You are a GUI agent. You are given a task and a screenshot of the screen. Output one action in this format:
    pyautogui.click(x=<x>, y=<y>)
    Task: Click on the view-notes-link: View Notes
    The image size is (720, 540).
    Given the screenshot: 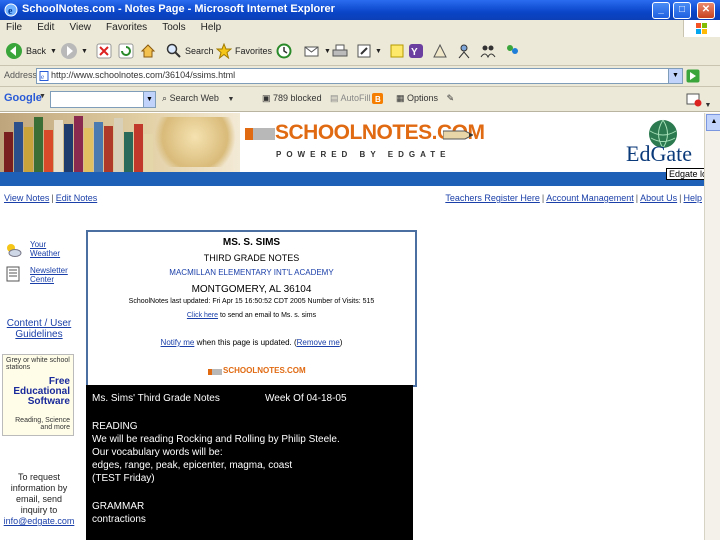 What is the action you would take?
    pyautogui.click(x=26, y=198)
    